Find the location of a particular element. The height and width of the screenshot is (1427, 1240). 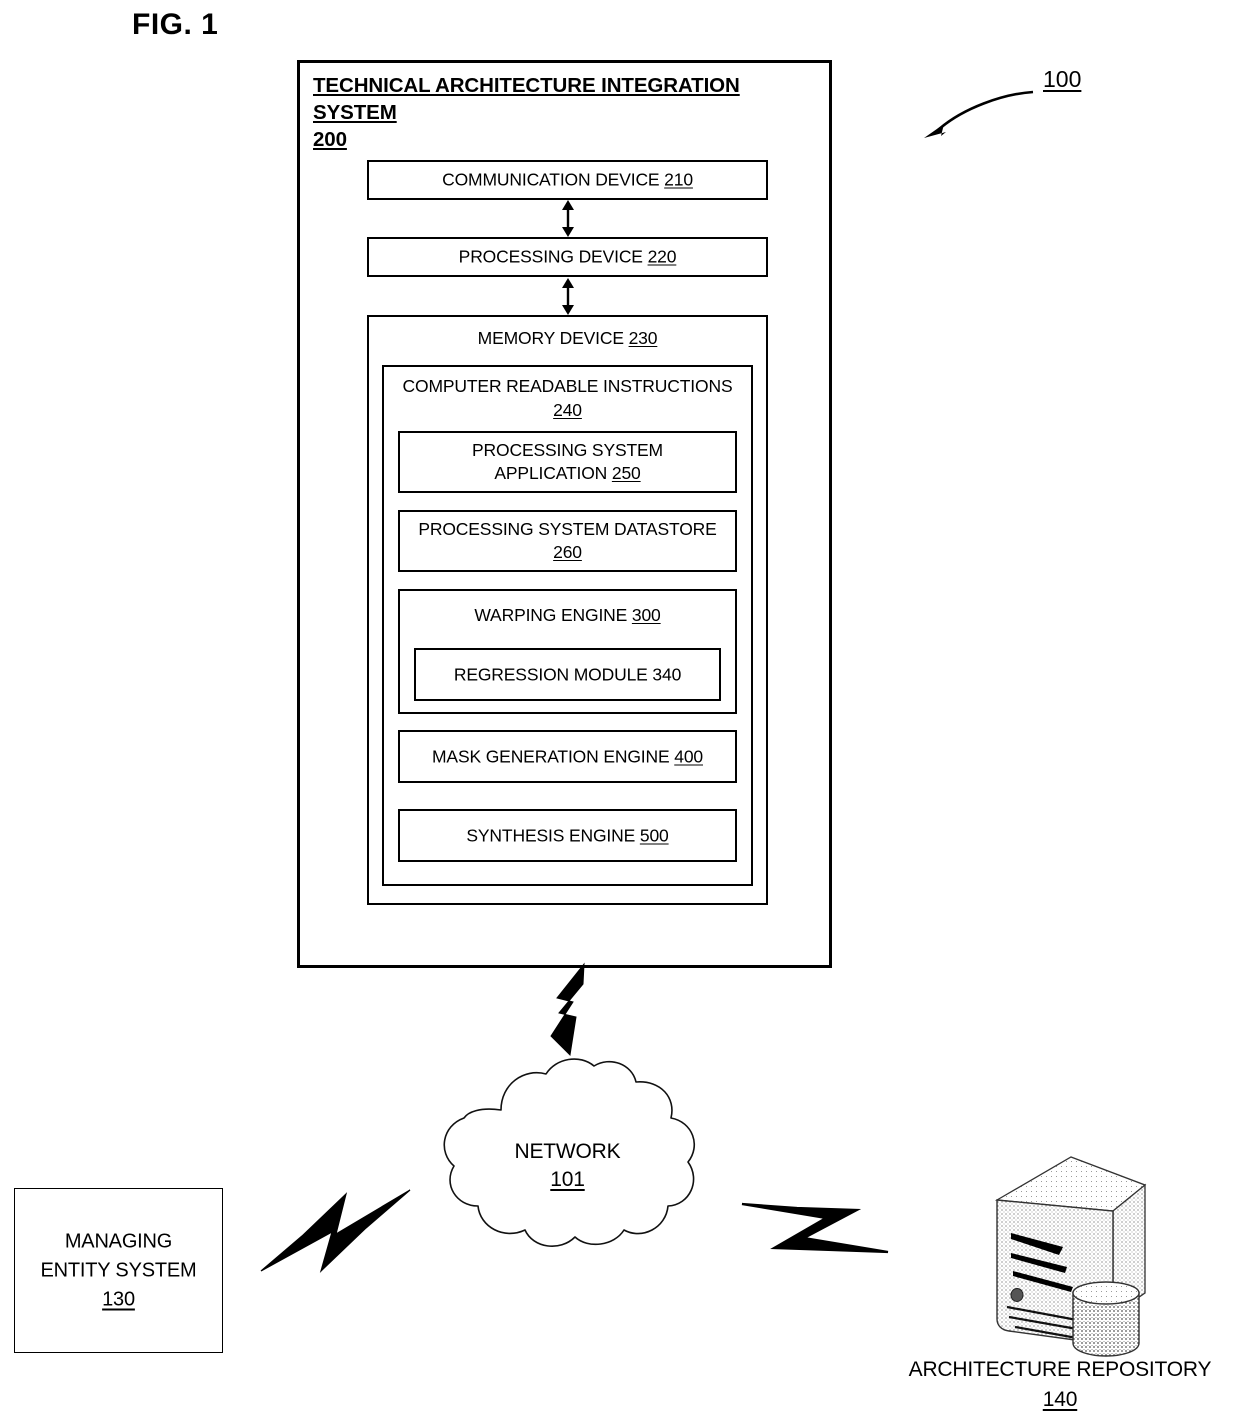

synthesis-engine-box: SYNTHESIS ENGINE 500 is located at coordinates (567, 835).